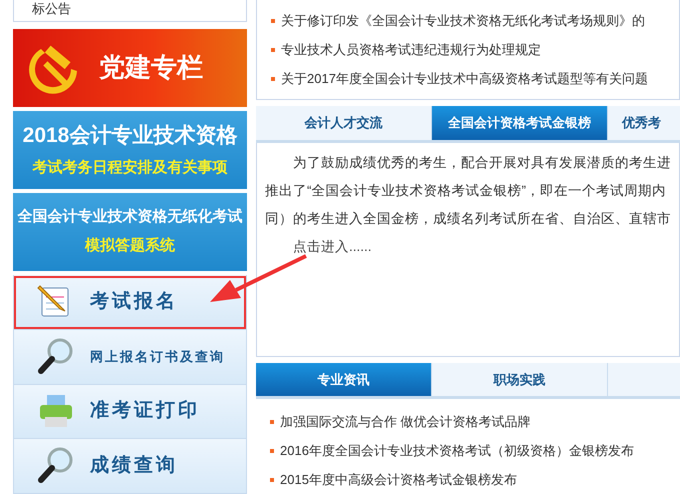  What do you see at coordinates (468, 219) in the screenshot?
I see `paragraph-line: 同）的考生进入全国金榜，成绩名列考试所在省、自治区、直辖市` at bounding box center [468, 219].